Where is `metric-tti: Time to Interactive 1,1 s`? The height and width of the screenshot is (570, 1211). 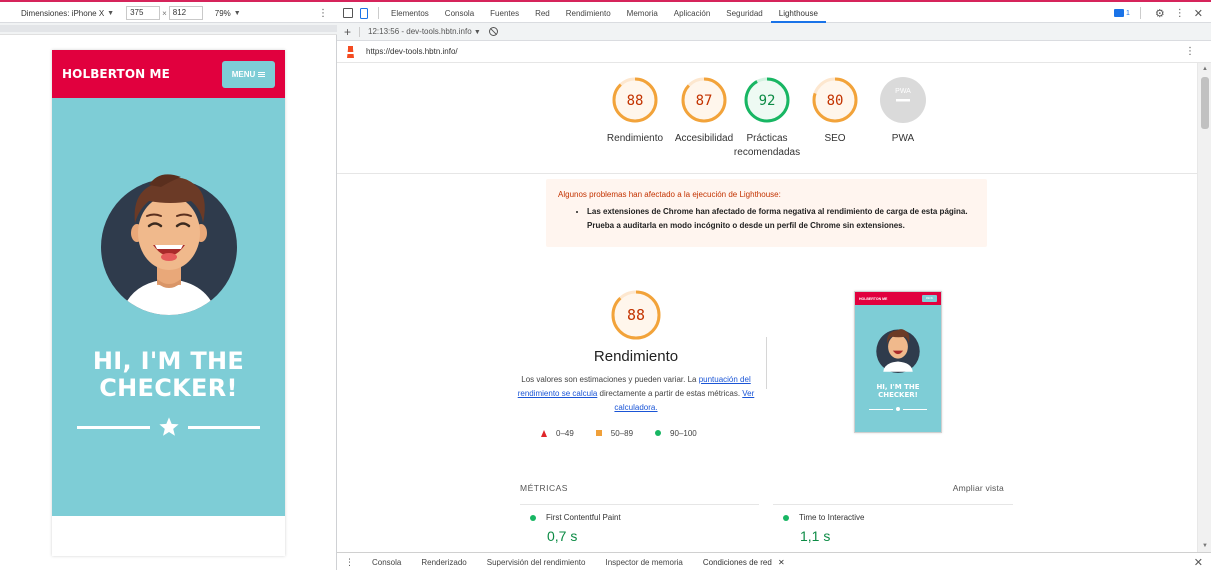 metric-tti: Time to Interactive 1,1 s is located at coordinates (888, 528).